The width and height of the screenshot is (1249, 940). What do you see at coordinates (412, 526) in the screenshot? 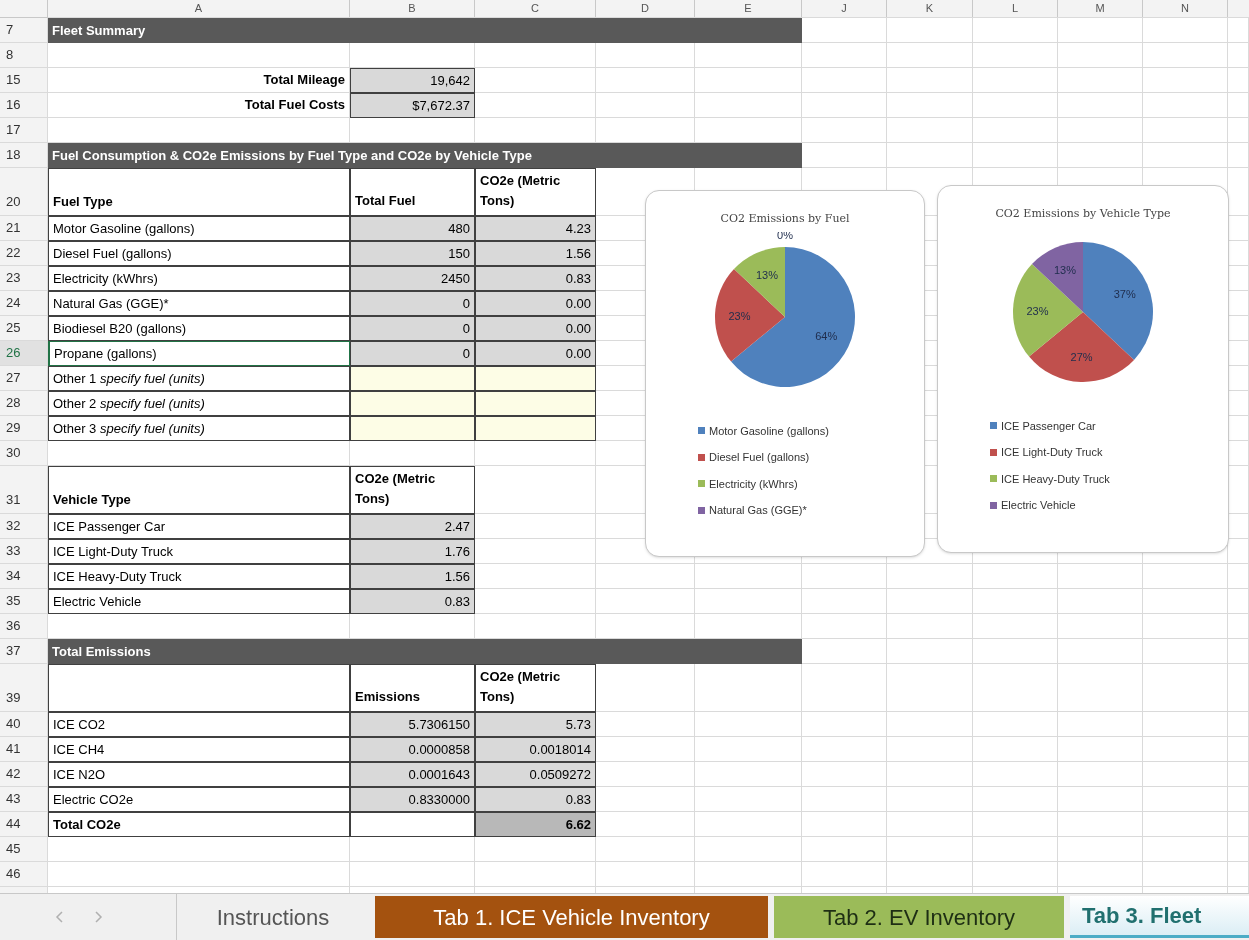
I see `value-cell: 2.47` at bounding box center [412, 526].